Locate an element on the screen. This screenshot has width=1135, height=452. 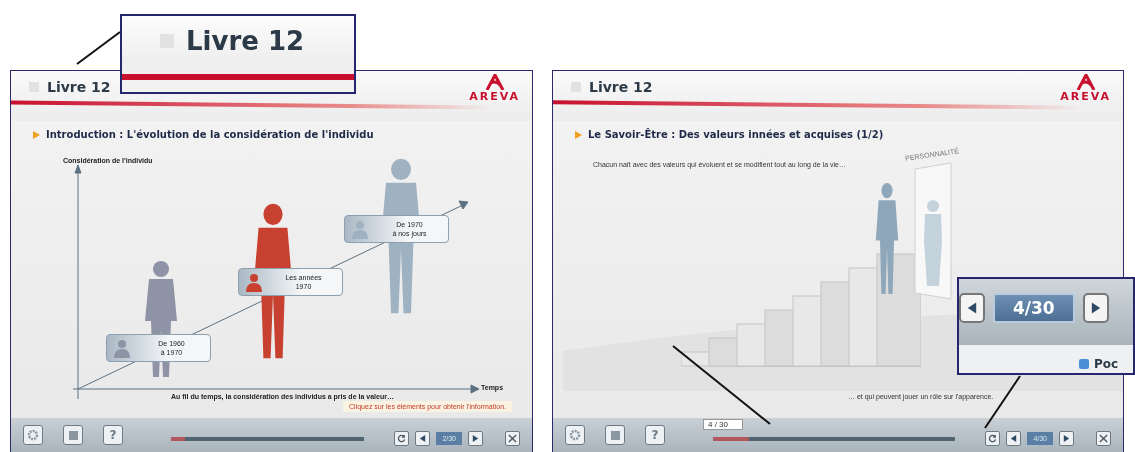
progress-tooltip: 4 / 30 is located at coordinates (723, 424).